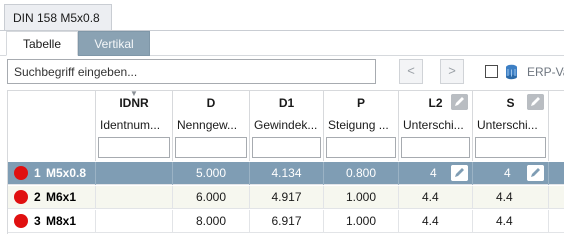 The height and width of the screenshot is (248, 564). I want to click on document-title-tab: DIN 158 M5x0.8, so click(58, 17).